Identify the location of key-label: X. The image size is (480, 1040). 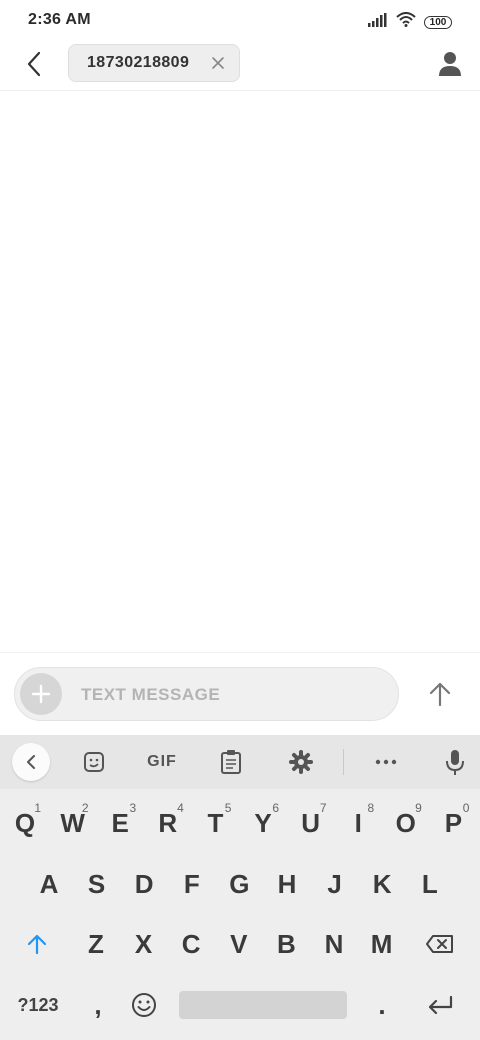
(143, 943).